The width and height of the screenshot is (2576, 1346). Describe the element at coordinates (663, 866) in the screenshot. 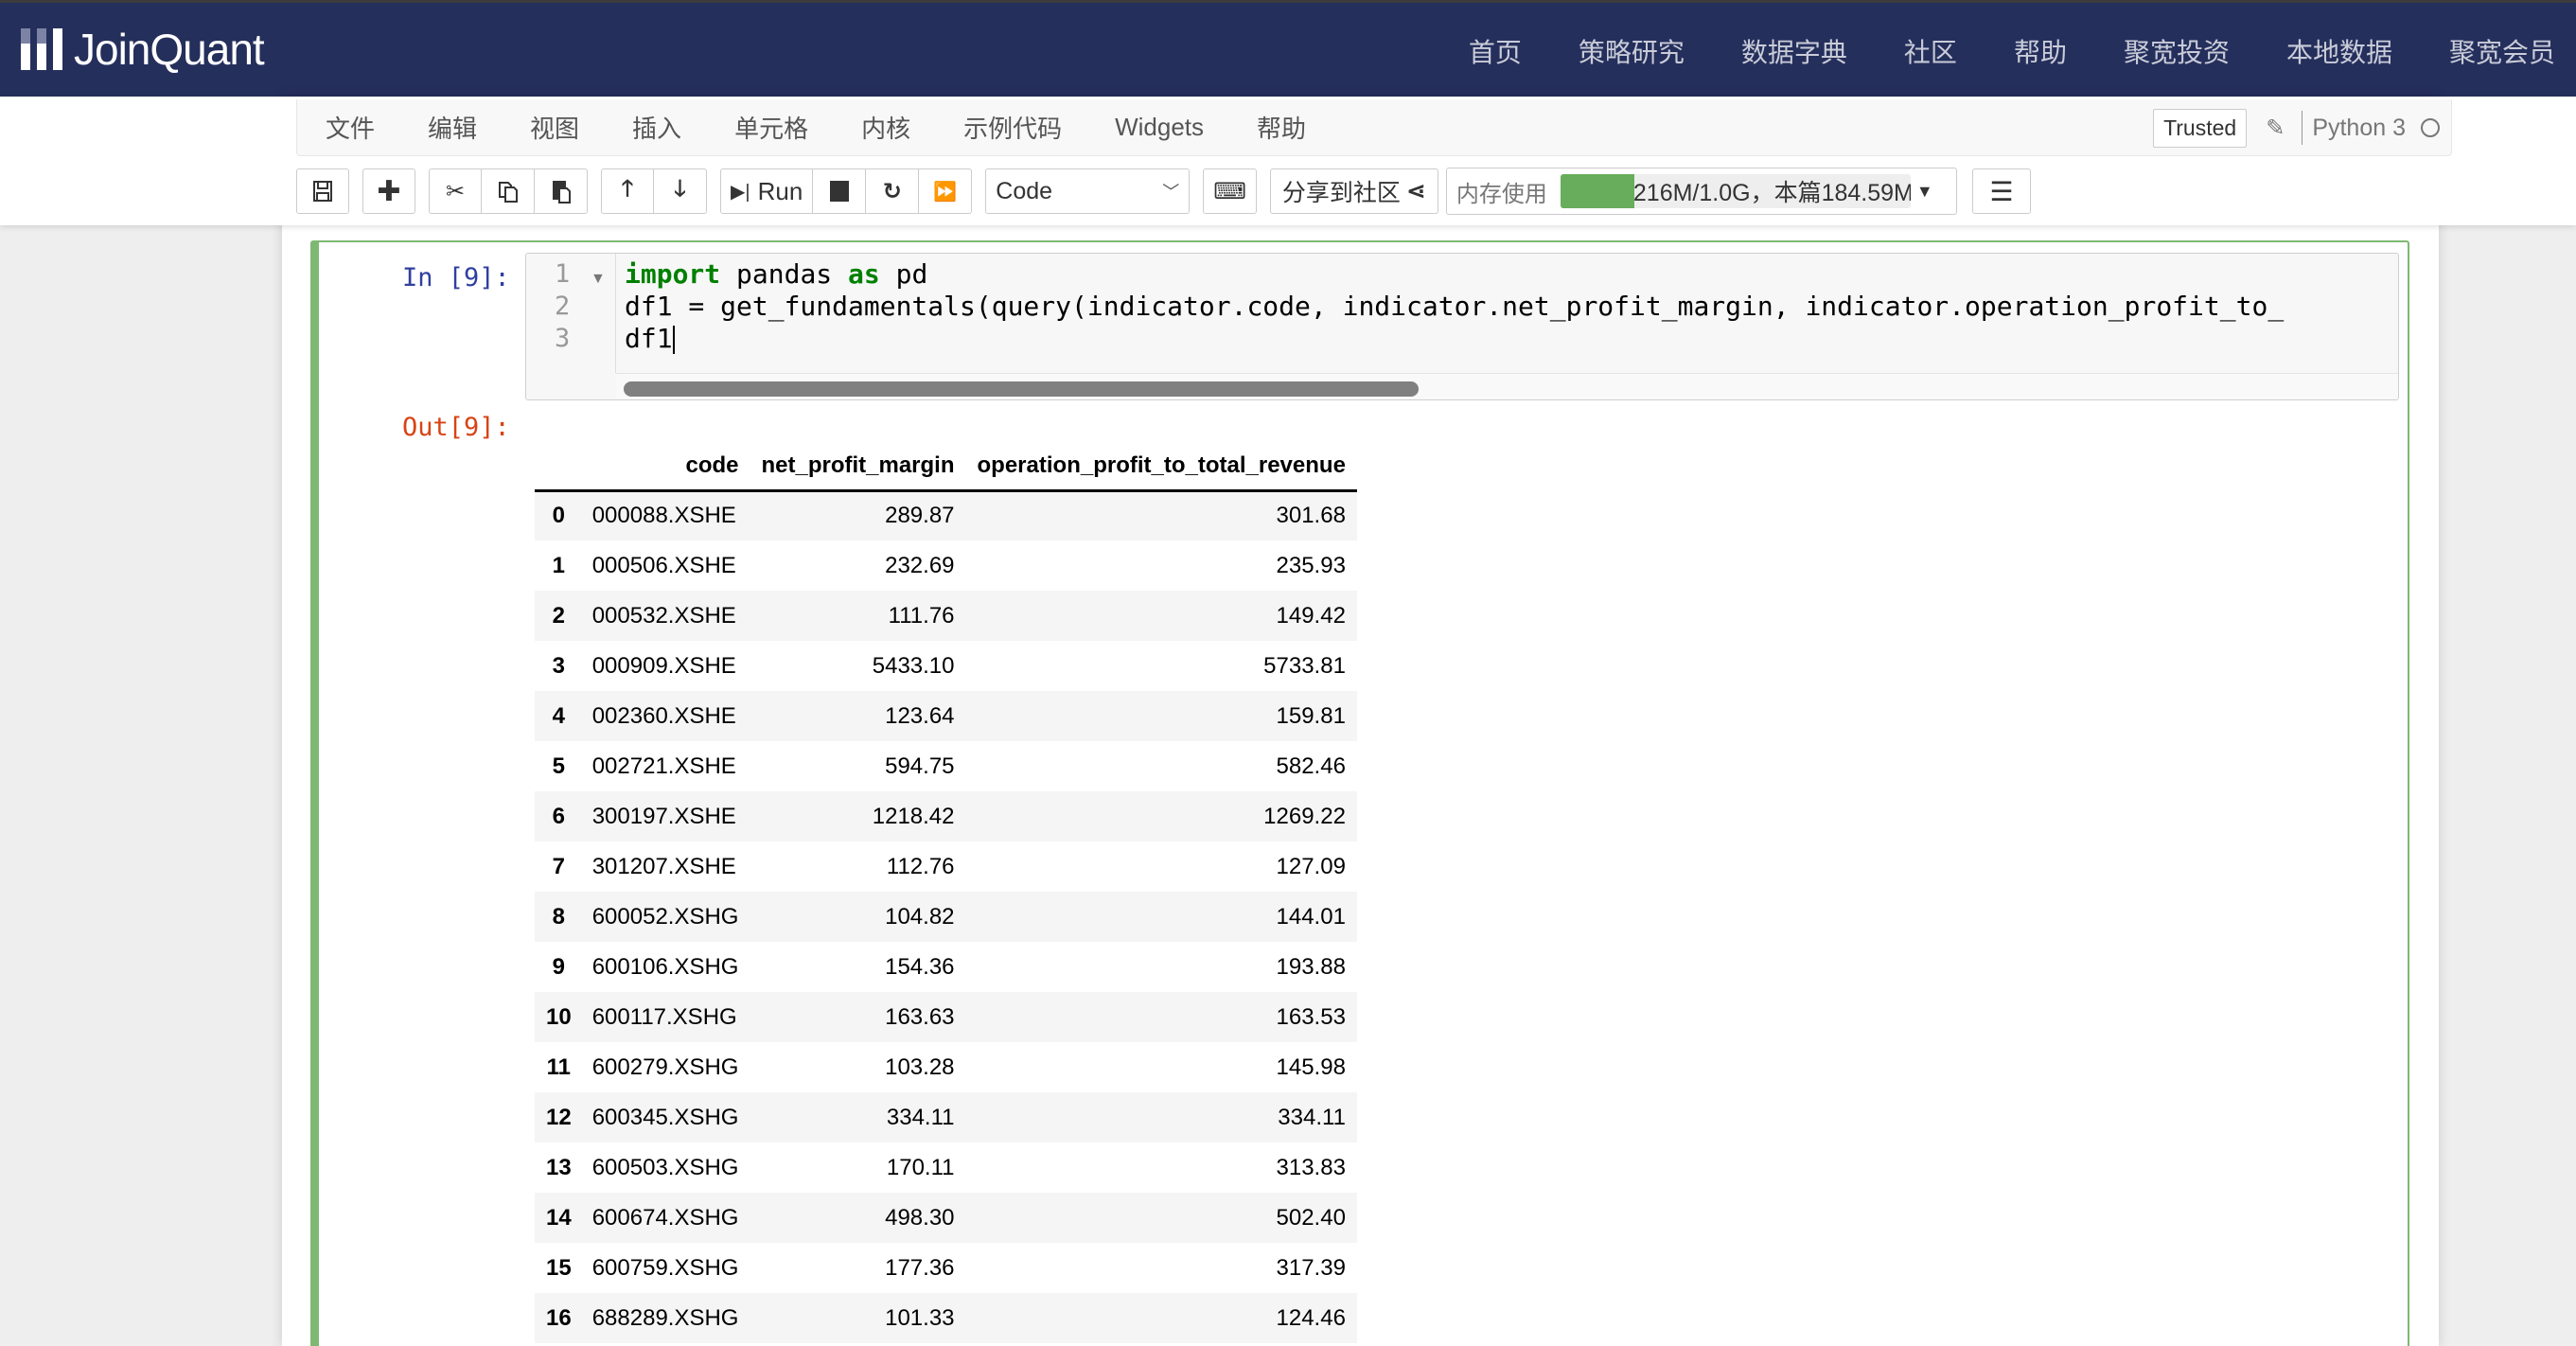

I see `cell-code: 301207.XSHE` at that location.